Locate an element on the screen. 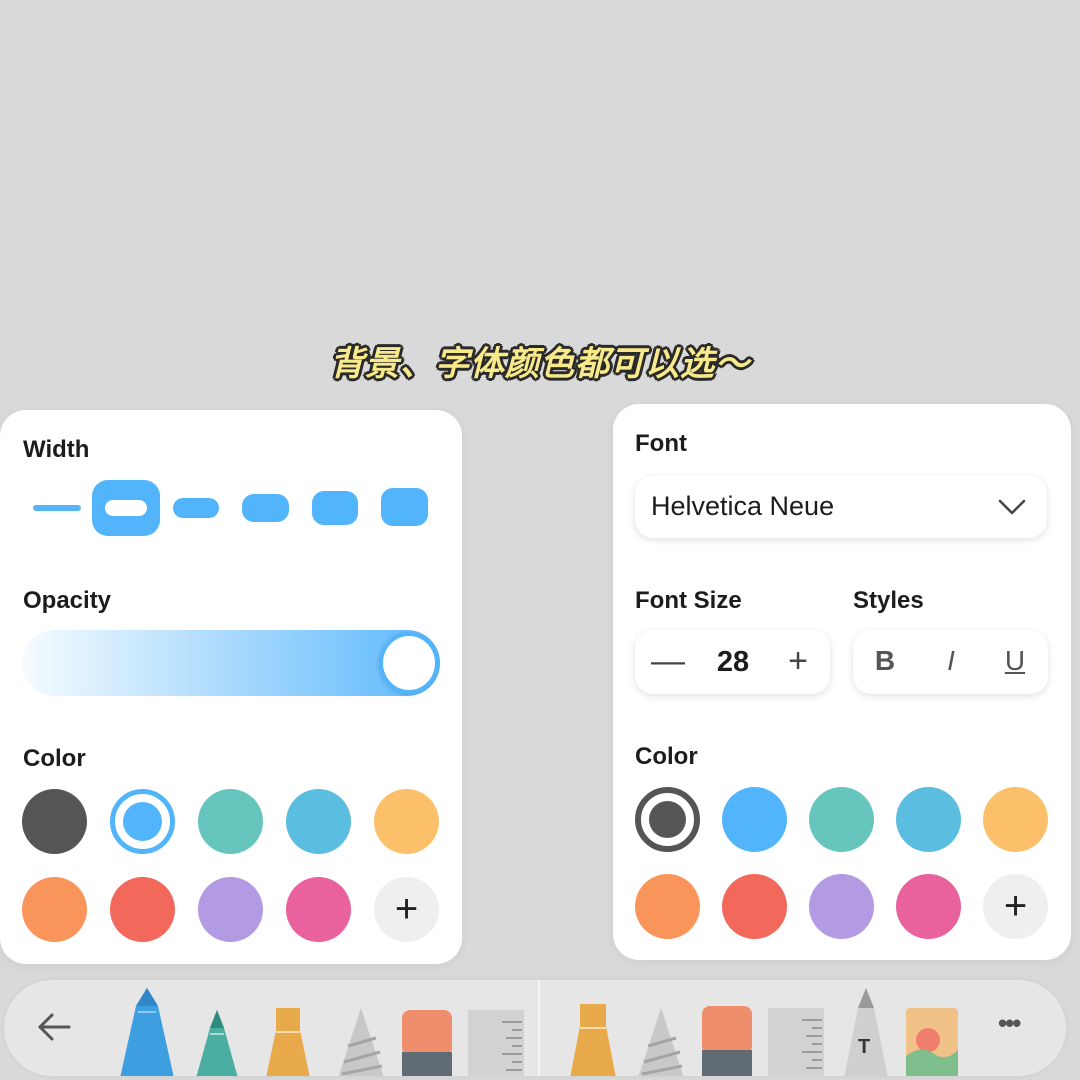 The width and height of the screenshot is (1080, 1080). arrow-left-icon is located at coordinates (54, 1027).